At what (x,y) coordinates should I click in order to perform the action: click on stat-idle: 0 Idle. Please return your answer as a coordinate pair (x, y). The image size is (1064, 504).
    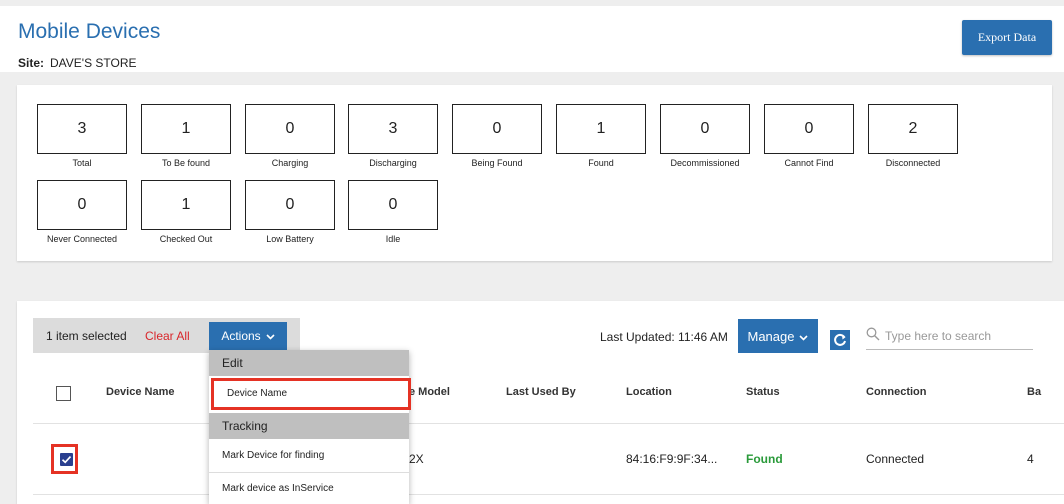
    Looking at the image, I should click on (394, 212).